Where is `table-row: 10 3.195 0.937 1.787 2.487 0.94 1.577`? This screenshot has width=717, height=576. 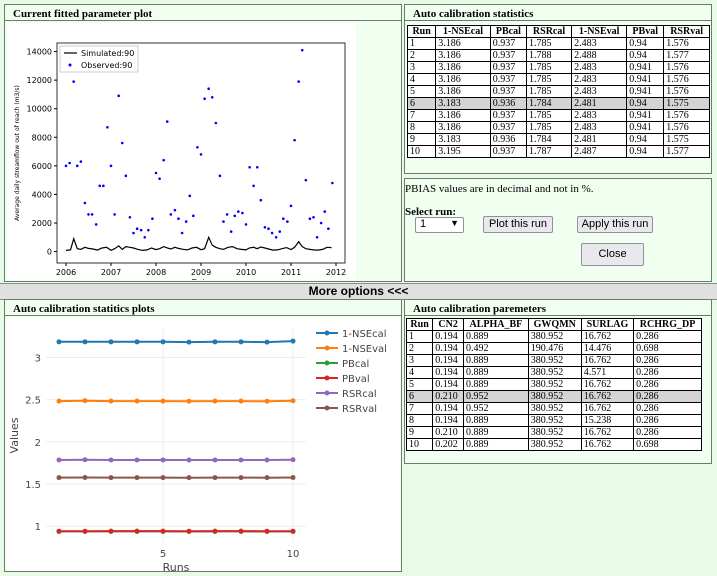 table-row: 10 3.195 0.937 1.787 2.487 0.94 1.577 is located at coordinates (558, 151).